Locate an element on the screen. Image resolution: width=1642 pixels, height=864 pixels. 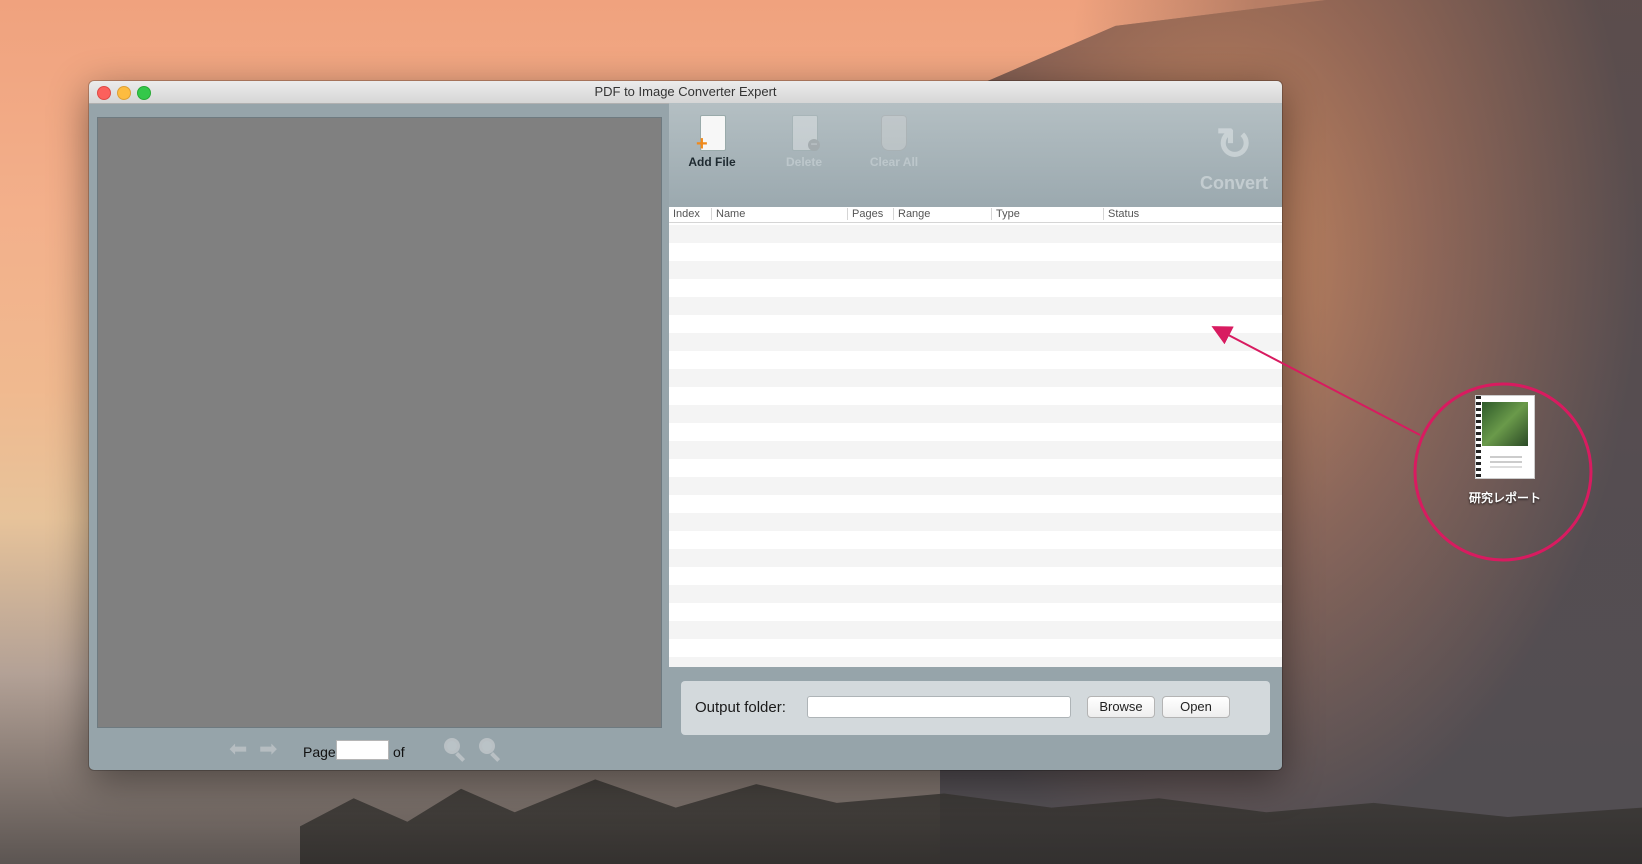
convert-button: ↻ Convert is located at coordinates (1234, 157).